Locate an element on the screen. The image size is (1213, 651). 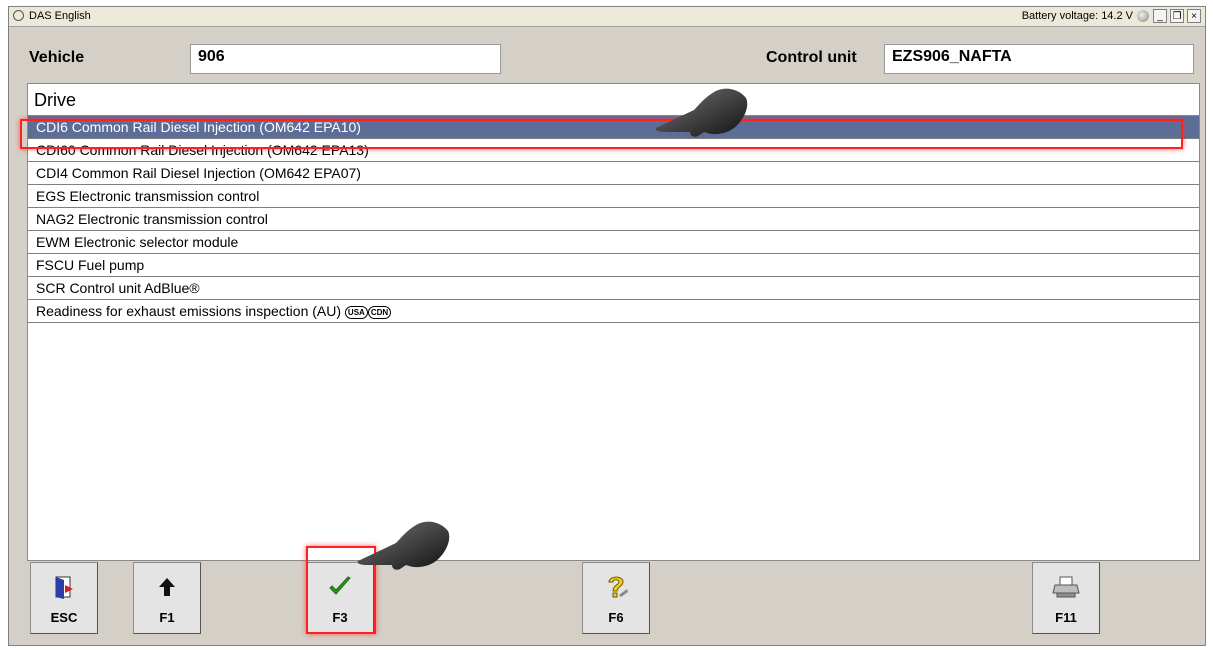
mercedes-star-icon is located at coordinates (18, 15).